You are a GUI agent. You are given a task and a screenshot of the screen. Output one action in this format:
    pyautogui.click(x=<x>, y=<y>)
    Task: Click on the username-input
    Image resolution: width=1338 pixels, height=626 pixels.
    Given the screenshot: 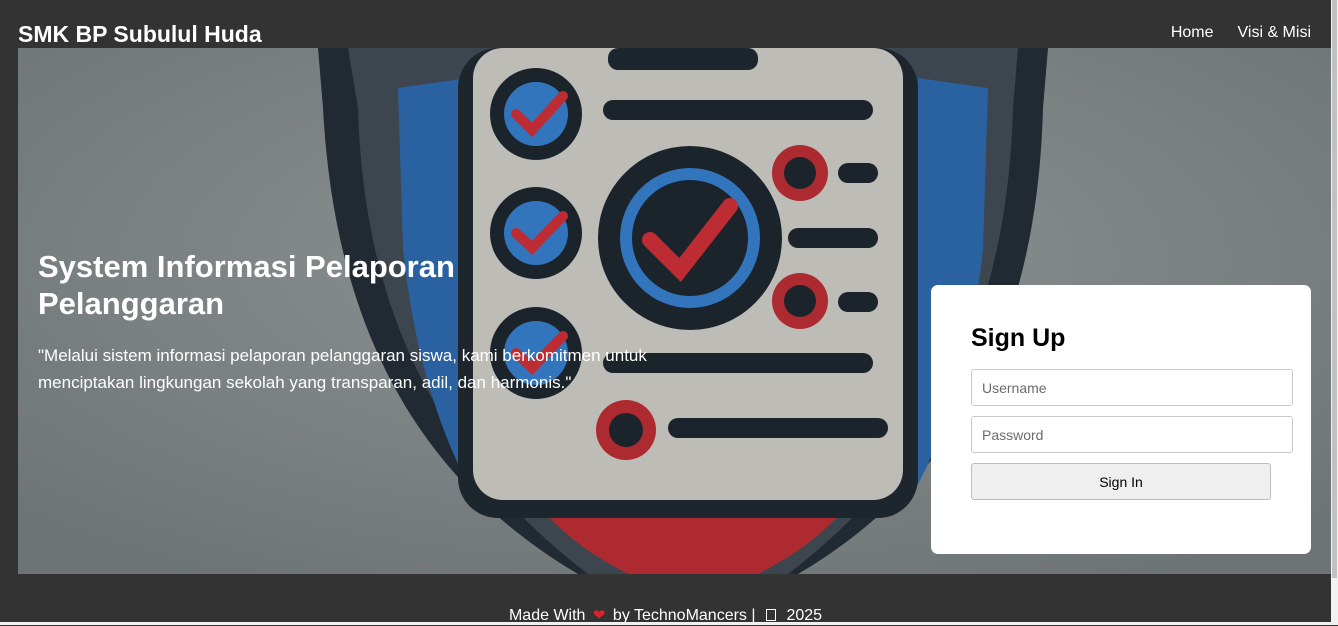 What is the action you would take?
    pyautogui.click(x=1132, y=387)
    